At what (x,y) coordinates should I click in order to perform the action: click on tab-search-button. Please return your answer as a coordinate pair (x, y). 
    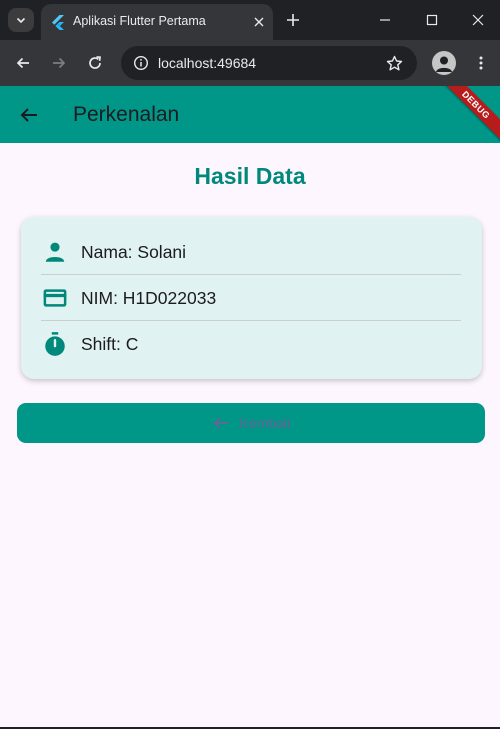
    Looking at the image, I should click on (21, 20).